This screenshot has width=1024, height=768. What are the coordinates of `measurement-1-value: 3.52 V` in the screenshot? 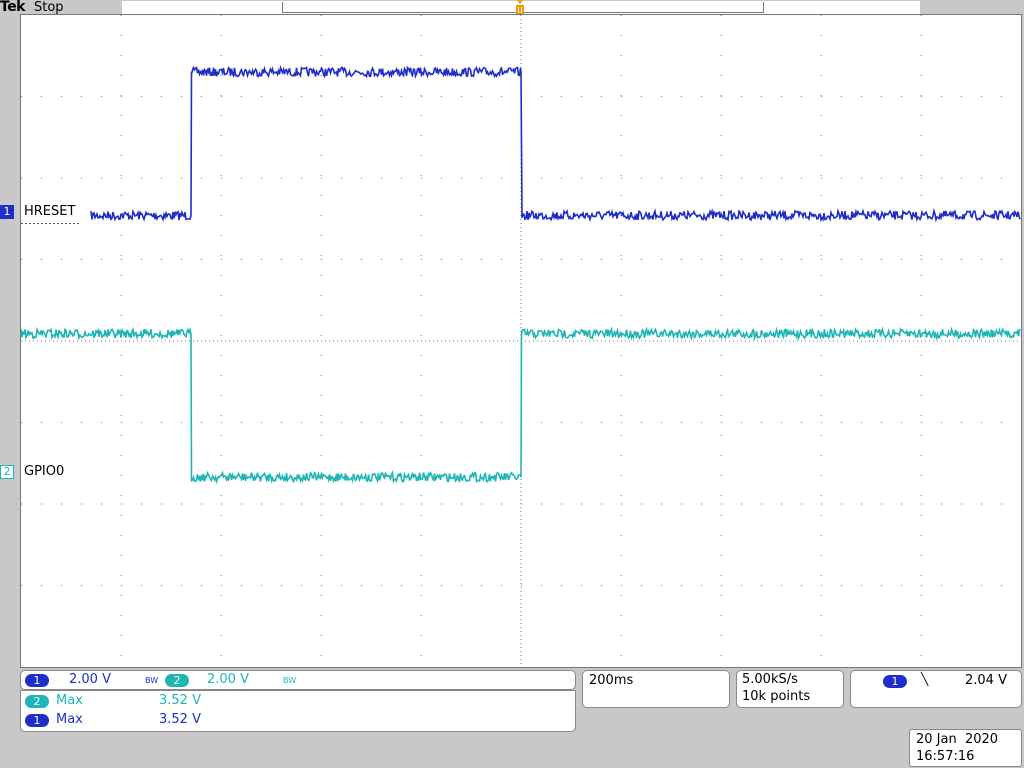 It's located at (180, 700).